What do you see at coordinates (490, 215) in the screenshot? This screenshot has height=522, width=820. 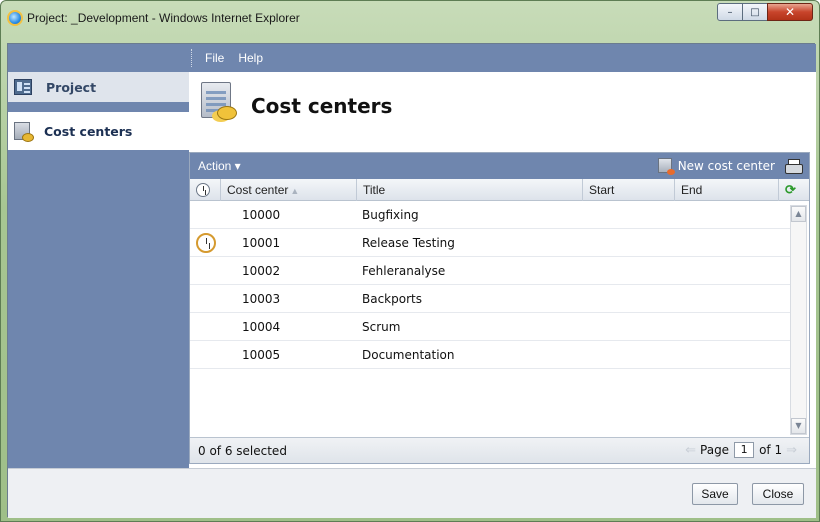 I see `table-row: 10000 Bugfixing` at bounding box center [490, 215].